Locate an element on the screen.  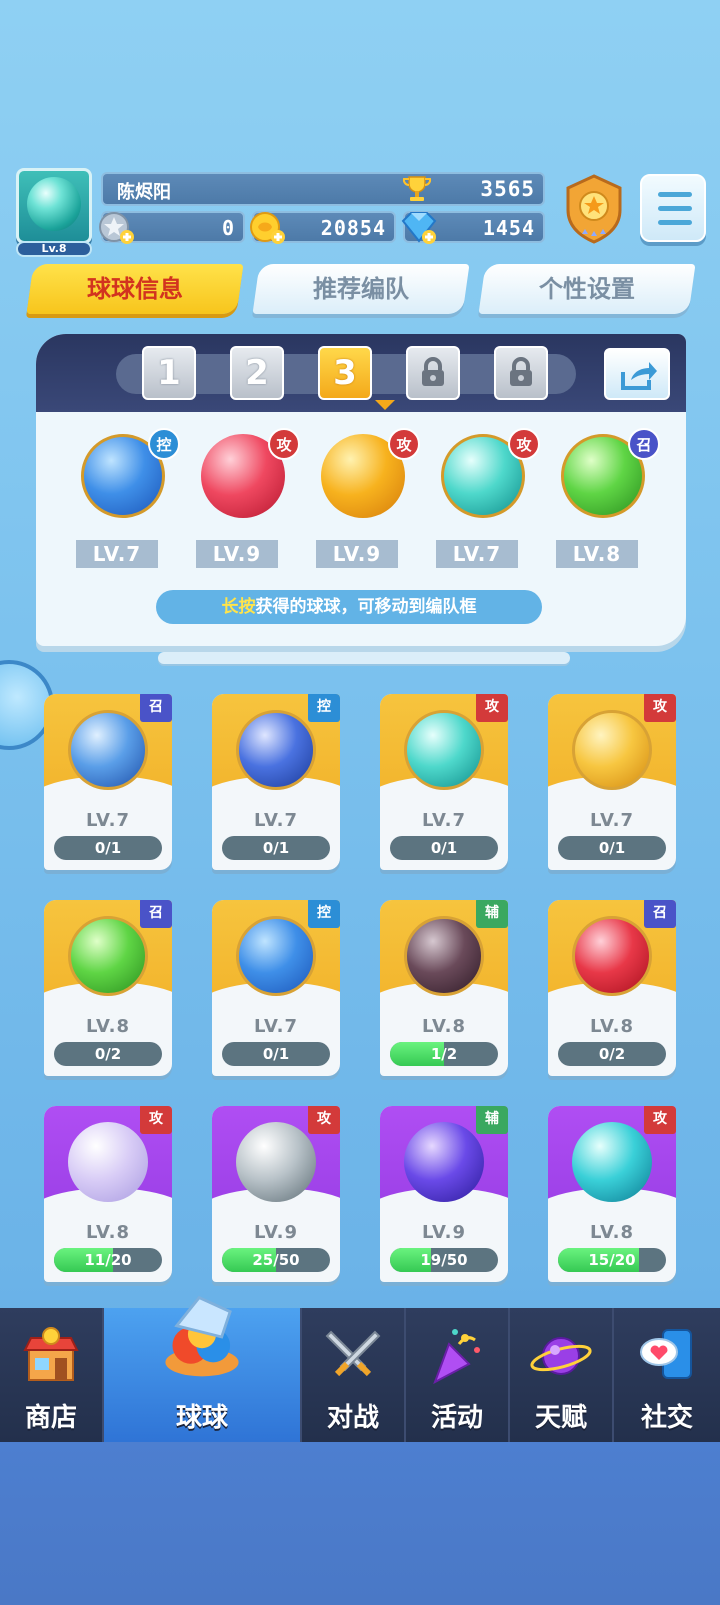
ball-level: LV.8 is located at coordinates (108, 1232).